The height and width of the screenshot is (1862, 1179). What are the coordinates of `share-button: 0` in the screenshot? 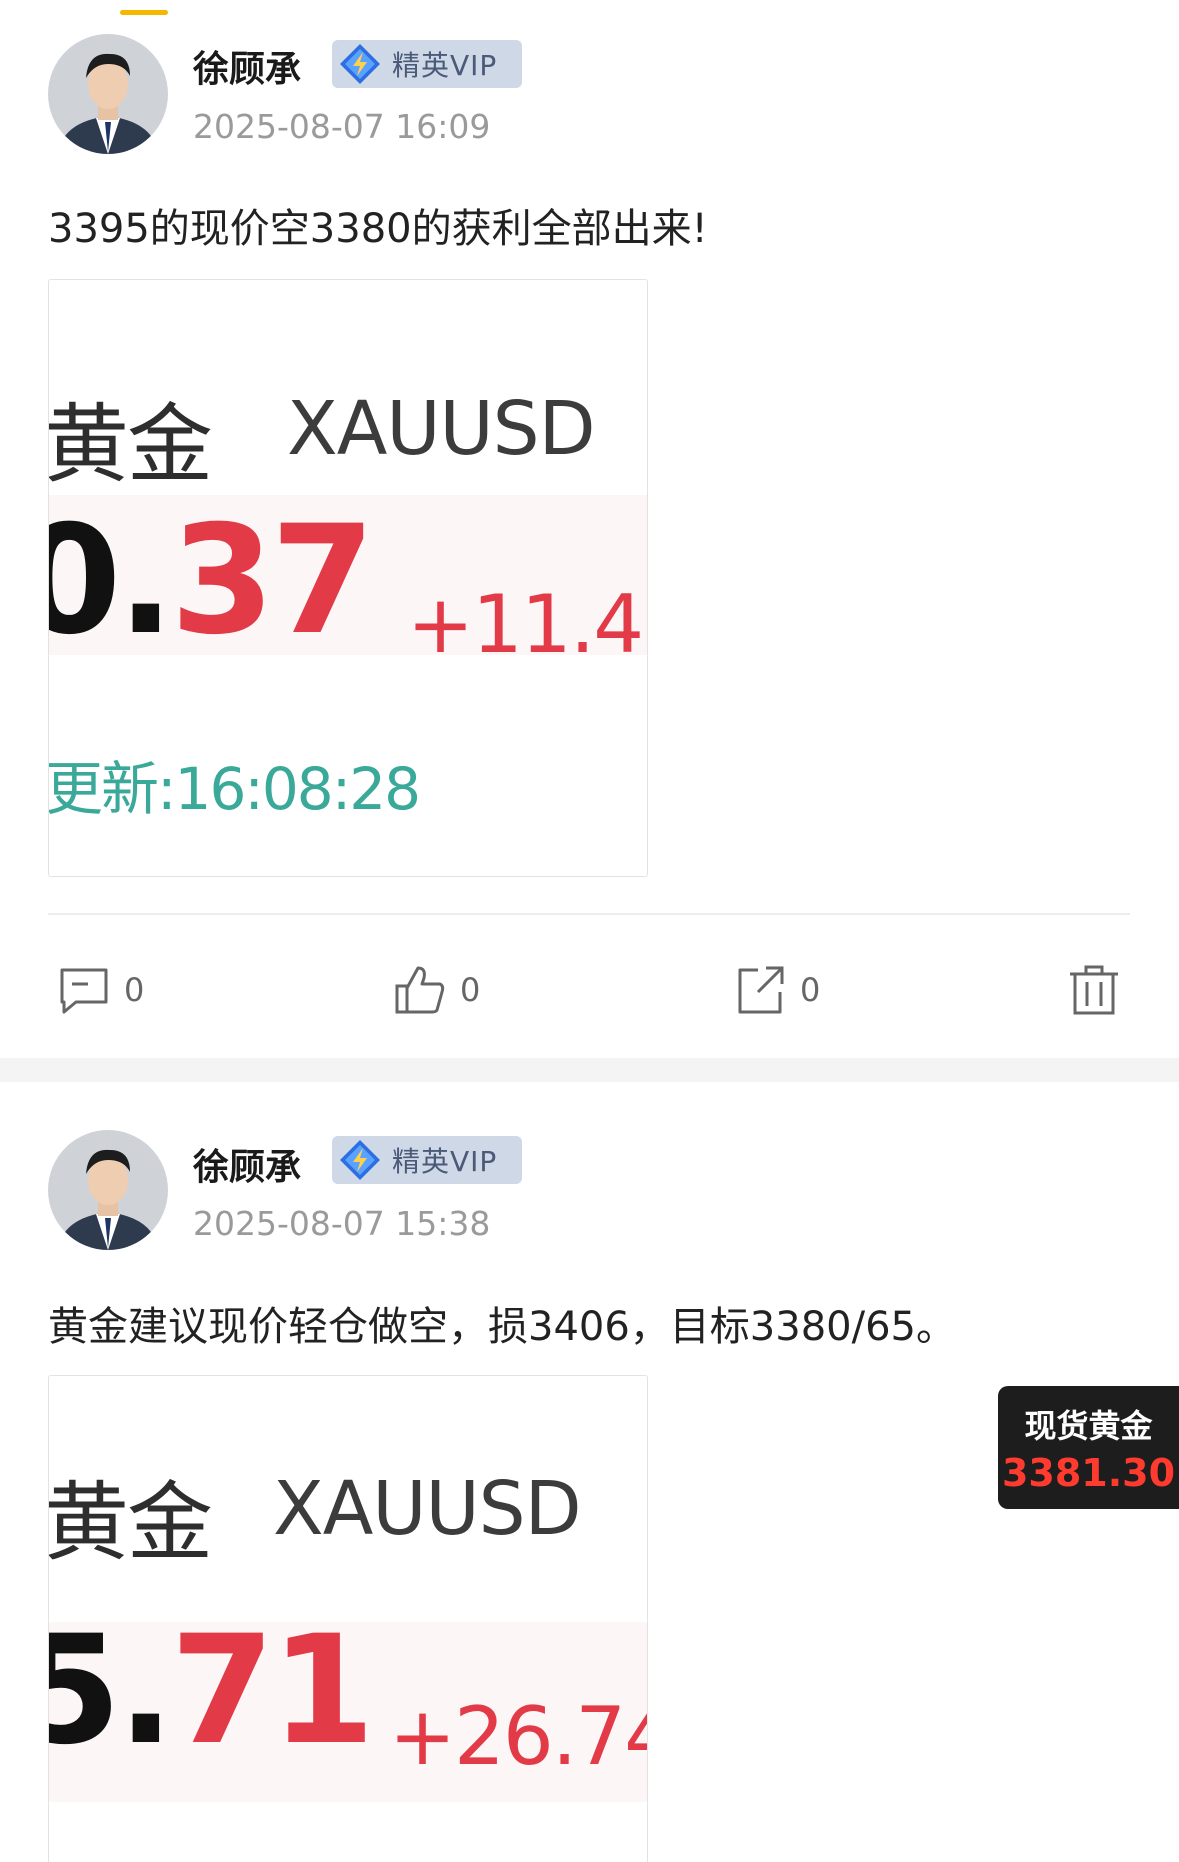 It's located at (776, 990).